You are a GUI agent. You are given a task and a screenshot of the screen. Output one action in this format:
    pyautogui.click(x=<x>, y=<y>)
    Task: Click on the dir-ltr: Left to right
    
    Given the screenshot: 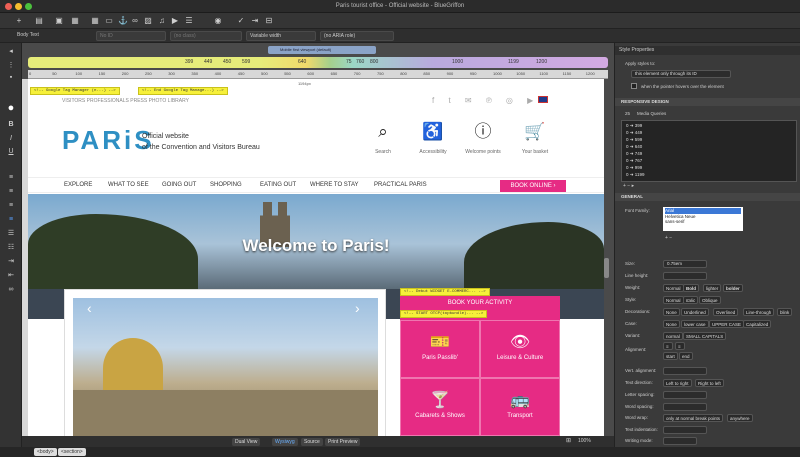 What is the action you would take?
    pyautogui.click(x=677, y=383)
    